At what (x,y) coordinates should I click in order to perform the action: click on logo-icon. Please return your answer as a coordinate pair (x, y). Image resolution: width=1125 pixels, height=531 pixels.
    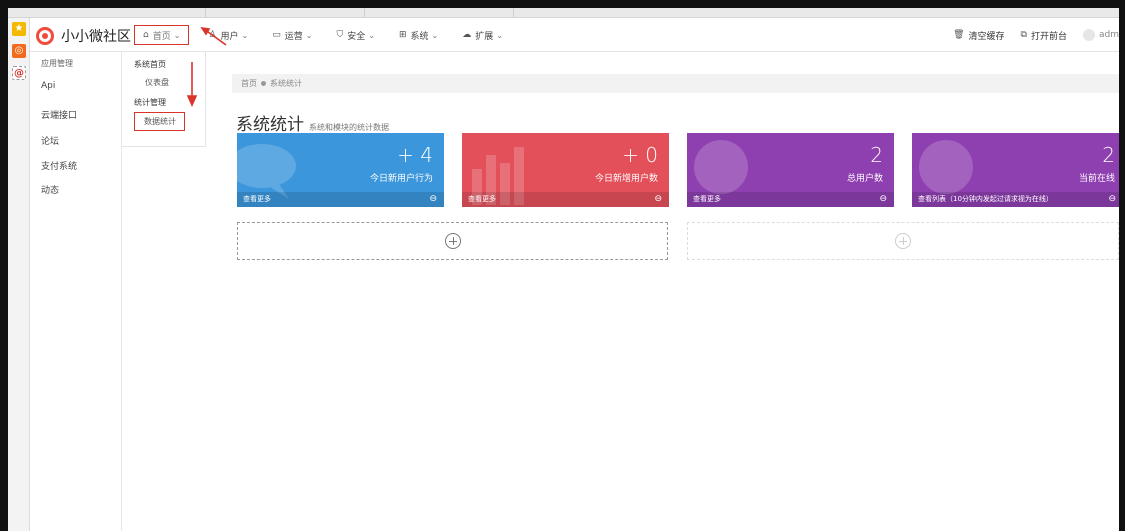
    Looking at the image, I should click on (45, 36).